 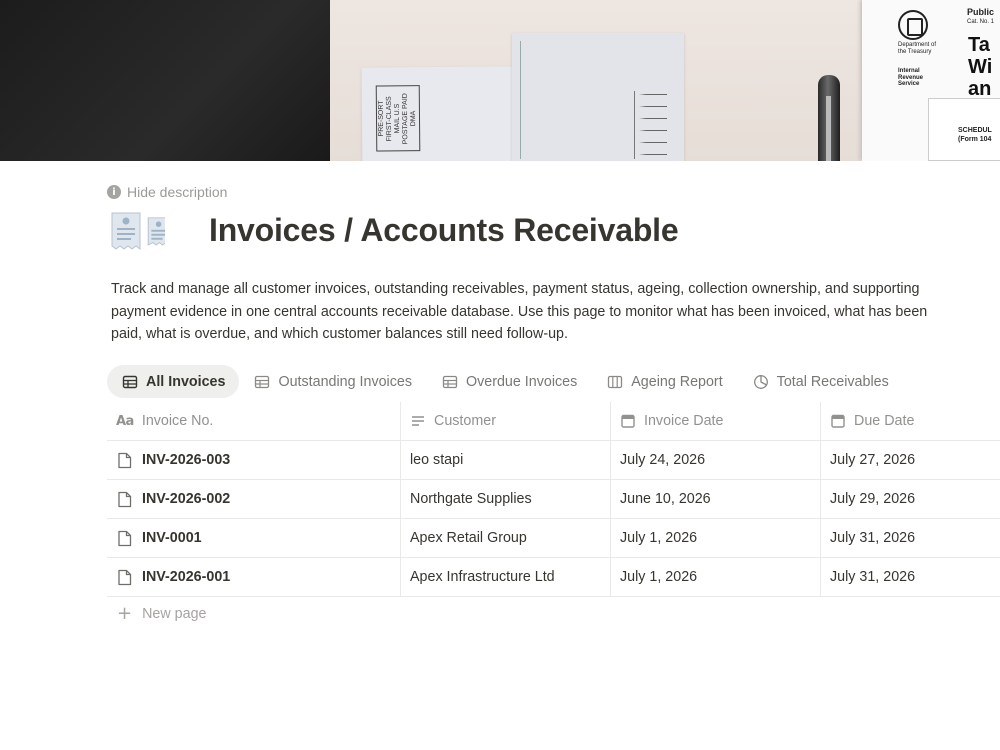 I want to click on doc-dept: Department of the Treasury, so click(x=917, y=48).